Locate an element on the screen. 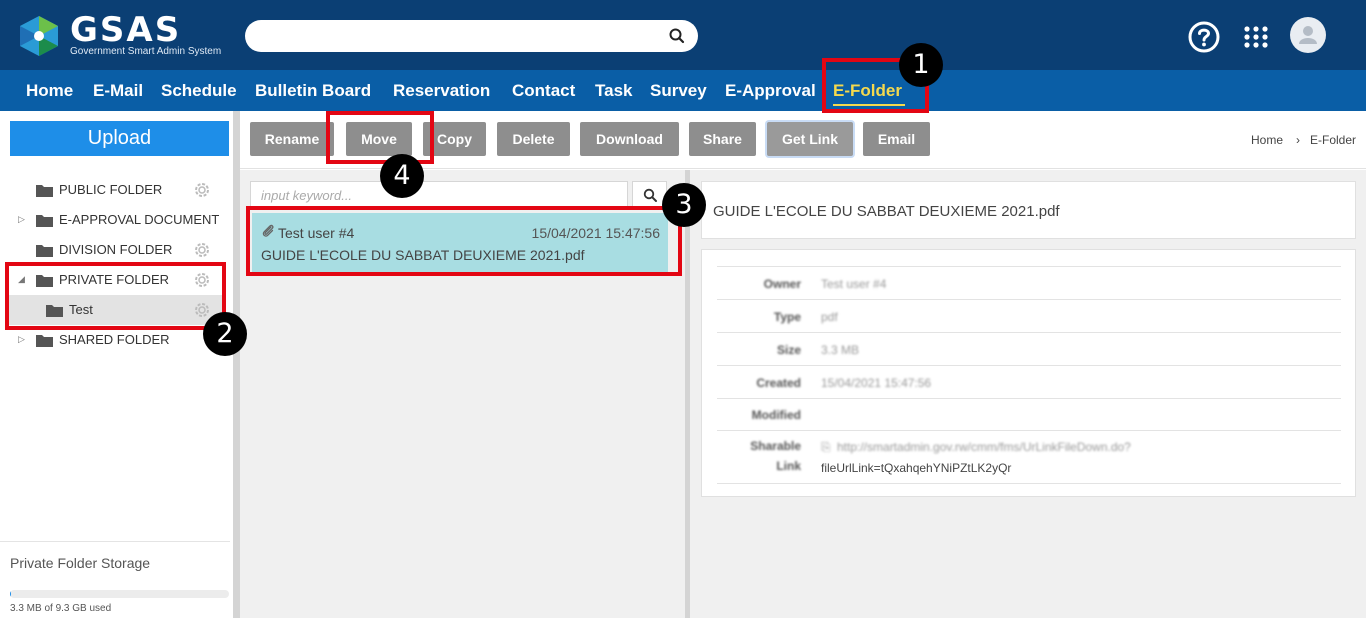 This screenshot has width=1366, height=618. annotation-badge-2: 2 is located at coordinates (225, 334).